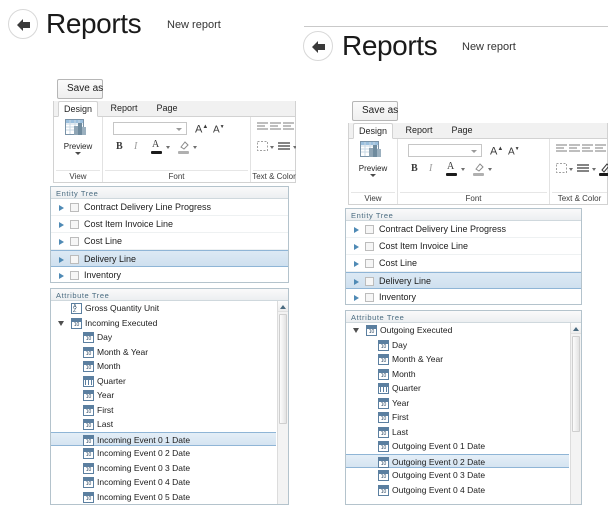 The image size is (608, 505). Describe the element at coordinates (163, 308) in the screenshot. I see `attribute-tree-row: A Z Gross Quantity Unit` at that location.